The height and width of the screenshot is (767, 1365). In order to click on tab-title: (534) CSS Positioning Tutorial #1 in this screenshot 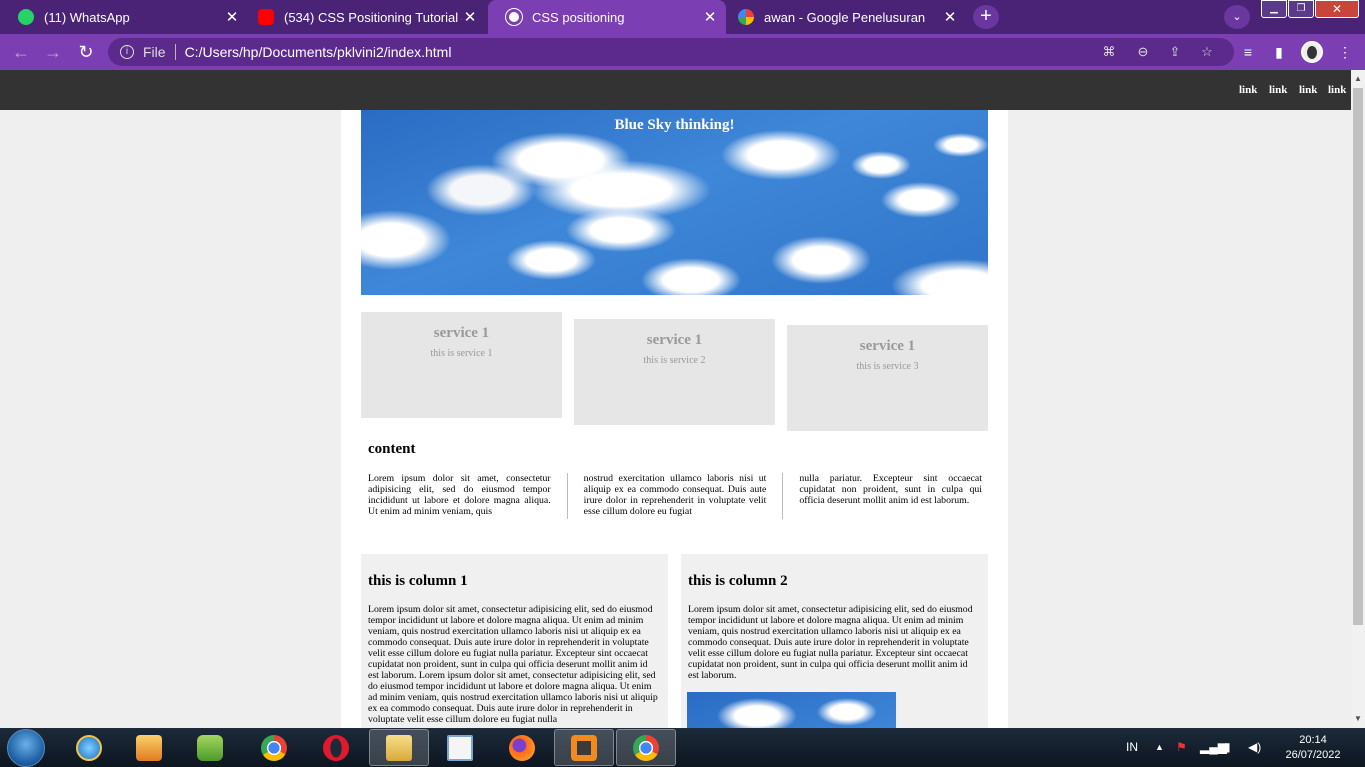, I will do `click(373, 17)`.